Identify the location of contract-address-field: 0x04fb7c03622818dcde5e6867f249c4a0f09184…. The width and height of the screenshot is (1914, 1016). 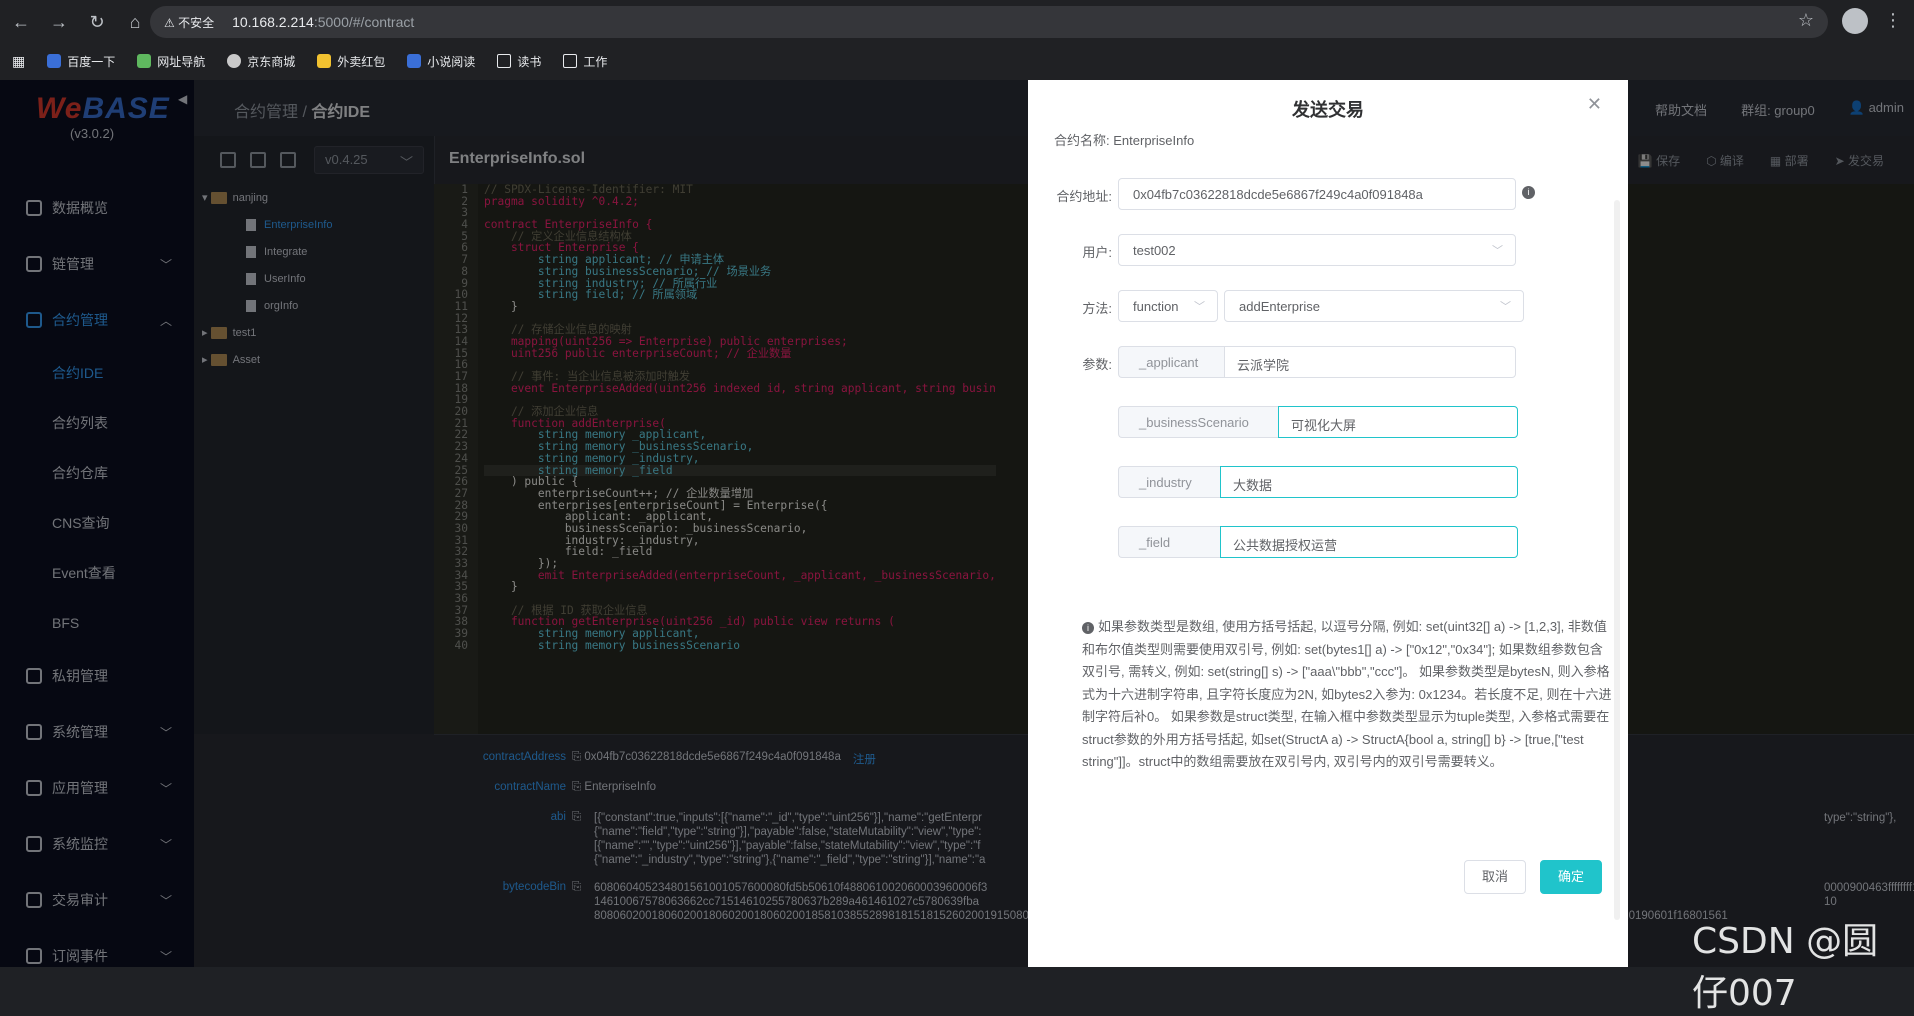
(1317, 194).